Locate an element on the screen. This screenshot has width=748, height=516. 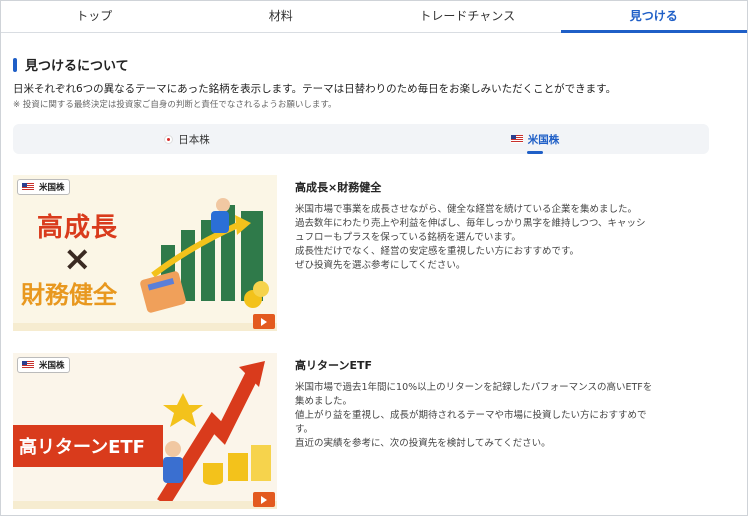
image-caption: 高リターンETF is located at coordinates (82, 447).